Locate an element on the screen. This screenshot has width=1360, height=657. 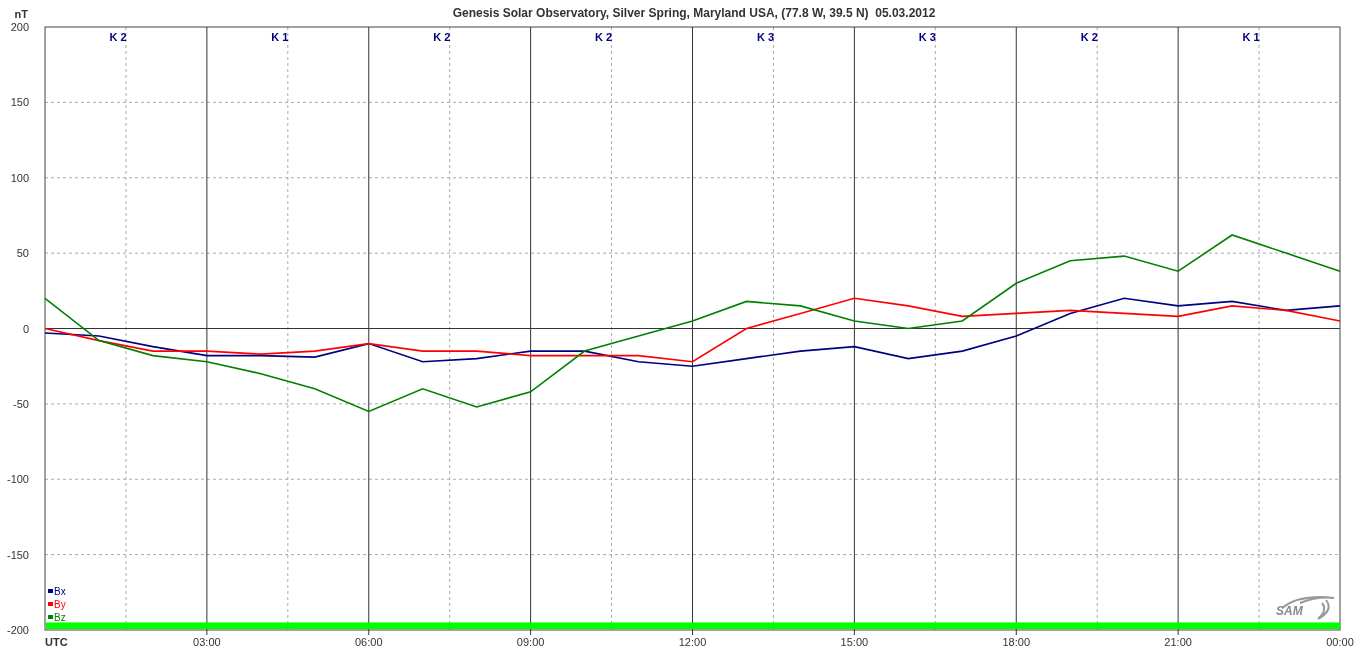
x-tick-label: 03:00 is located at coordinates (207, 642).